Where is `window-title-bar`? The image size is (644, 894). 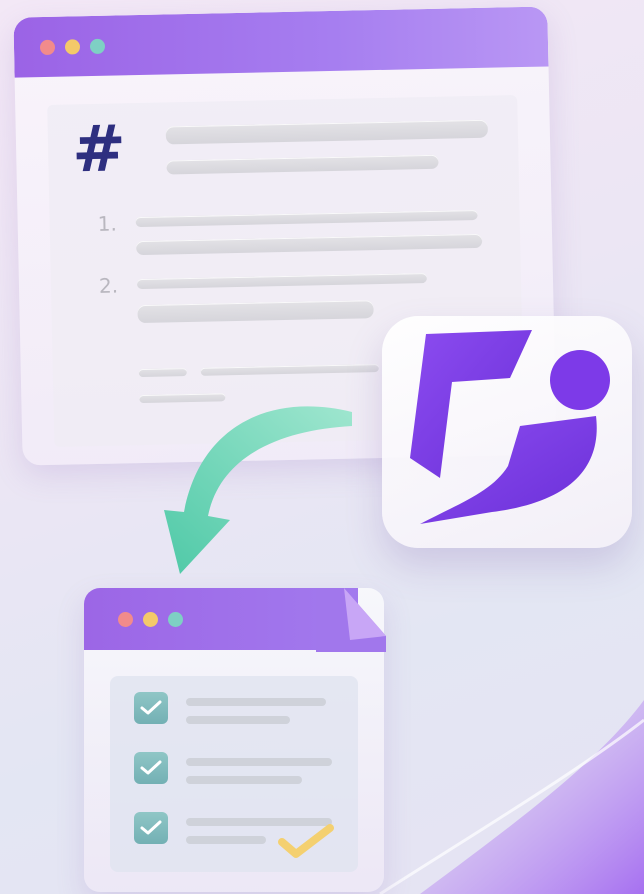 window-title-bar is located at coordinates (281, 42).